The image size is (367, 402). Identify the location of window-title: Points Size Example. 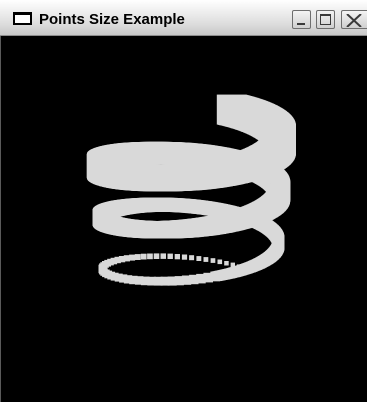
(112, 19).